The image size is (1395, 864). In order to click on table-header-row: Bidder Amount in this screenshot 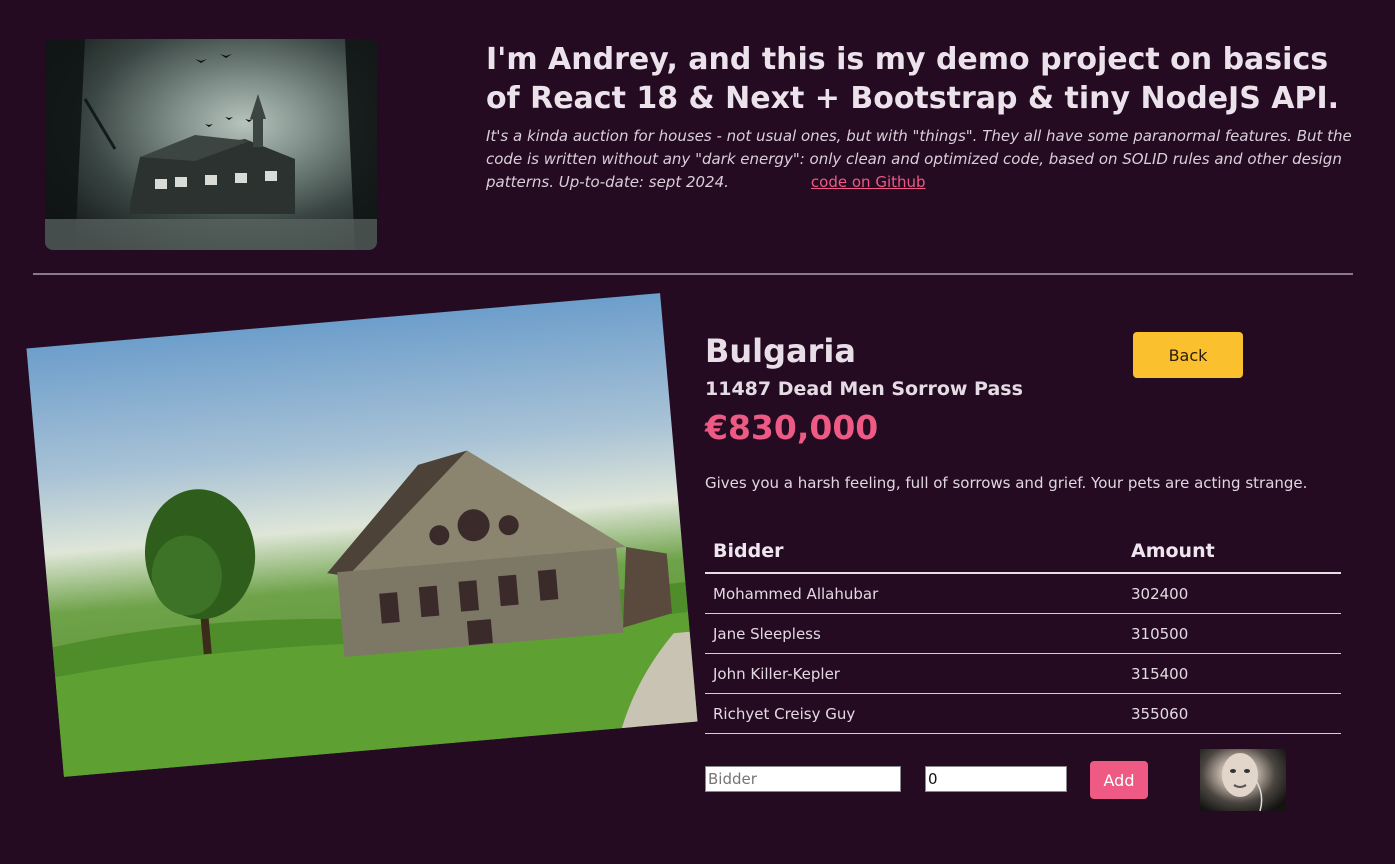, I will do `click(1023, 552)`.